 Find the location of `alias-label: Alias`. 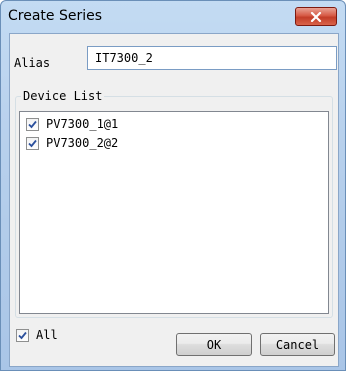

alias-label: Alias is located at coordinates (32, 63).